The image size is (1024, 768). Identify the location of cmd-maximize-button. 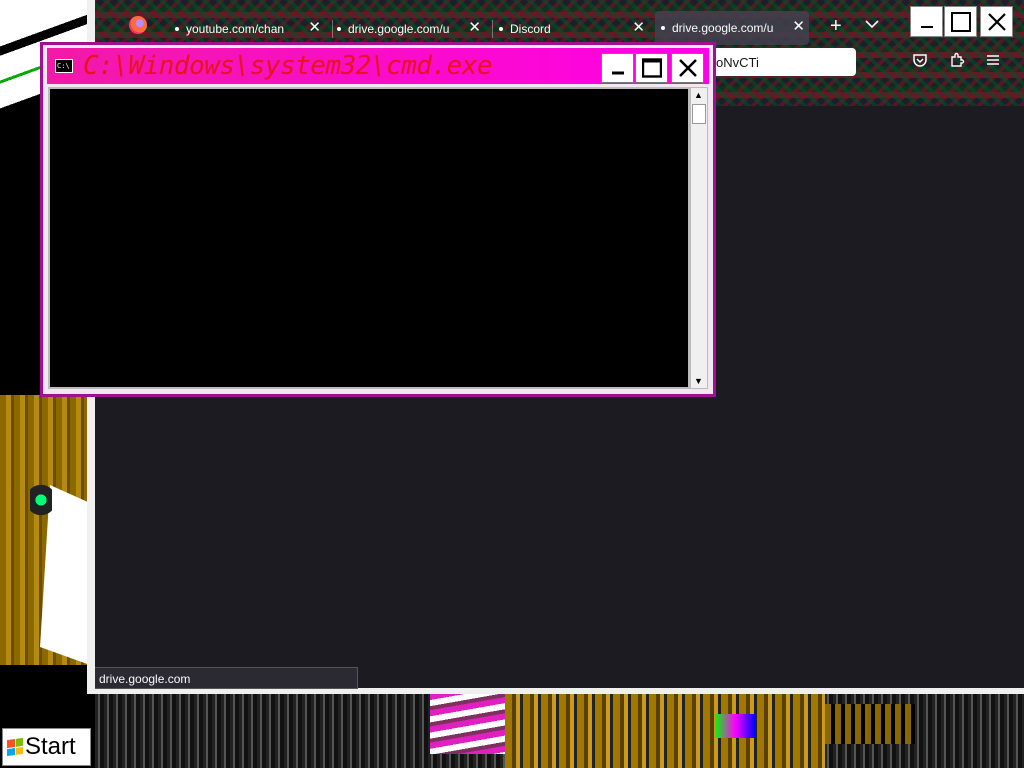
(651, 68).